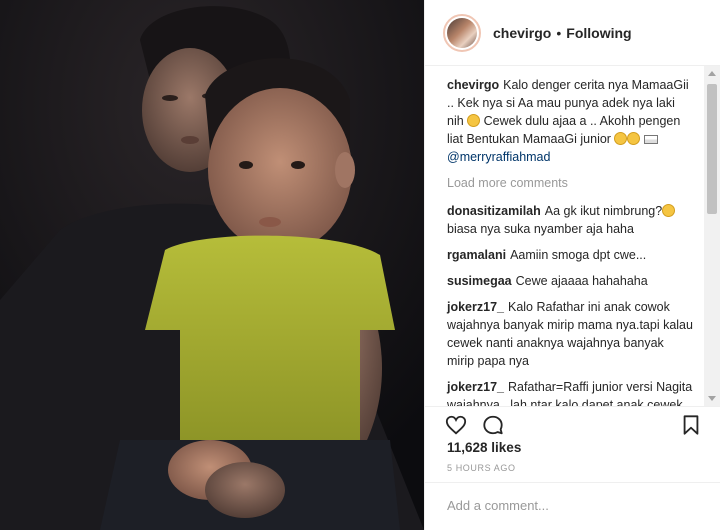 The image size is (720, 530). I want to click on comment-bubble-icon, so click(493, 425).